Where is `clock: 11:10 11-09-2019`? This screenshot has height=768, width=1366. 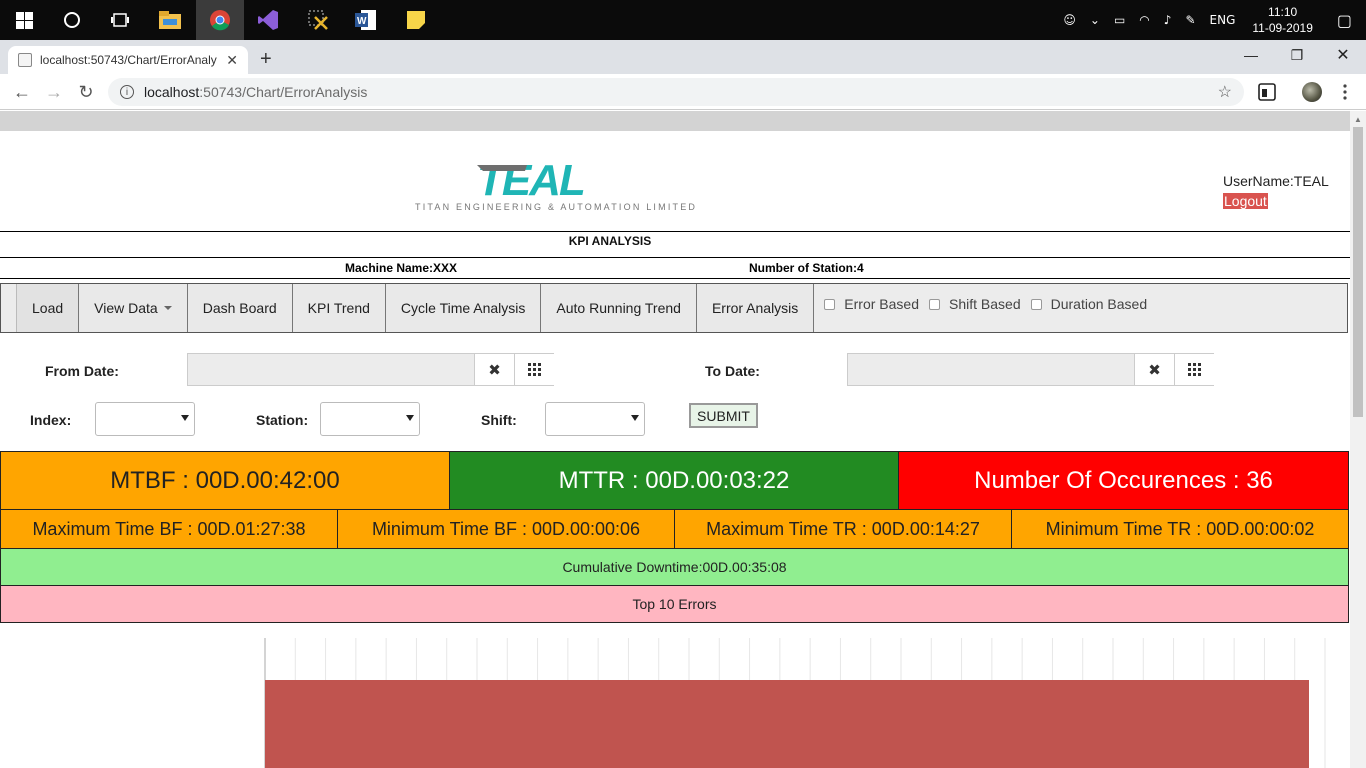
clock: 11:10 11-09-2019 is located at coordinates (1282, 20).